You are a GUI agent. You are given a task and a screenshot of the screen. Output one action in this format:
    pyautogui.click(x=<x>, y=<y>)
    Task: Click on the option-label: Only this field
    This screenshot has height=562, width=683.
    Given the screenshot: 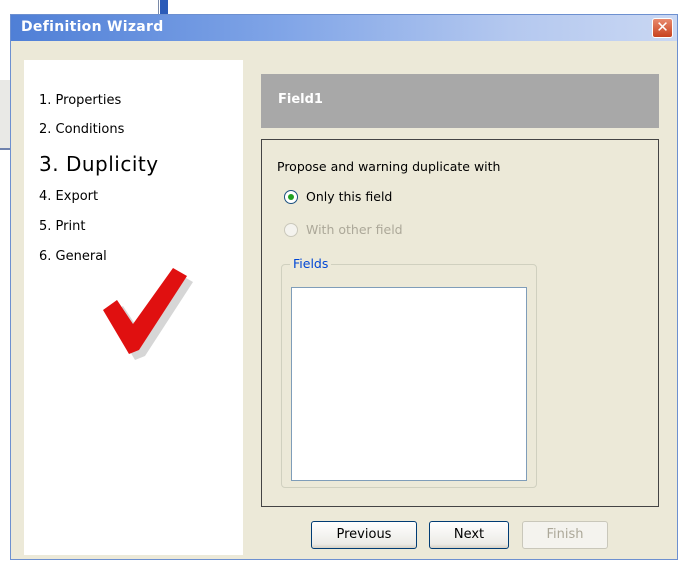 What is the action you would take?
    pyautogui.click(x=349, y=196)
    